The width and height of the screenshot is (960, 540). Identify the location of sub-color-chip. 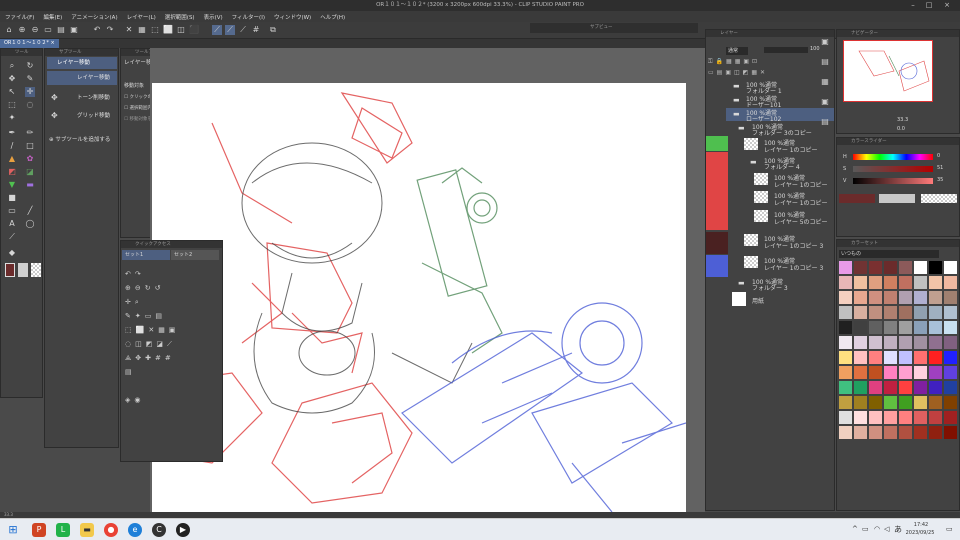
(897, 198).